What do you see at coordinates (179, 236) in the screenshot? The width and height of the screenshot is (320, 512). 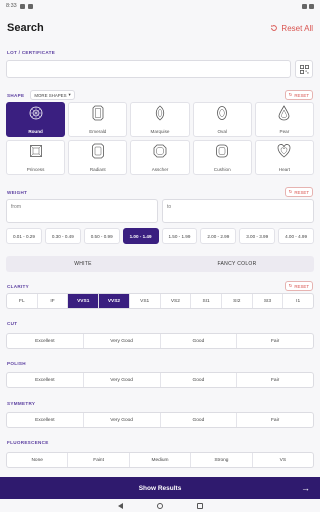 I see `weight-range-chip: 1.50 - 1.99` at bounding box center [179, 236].